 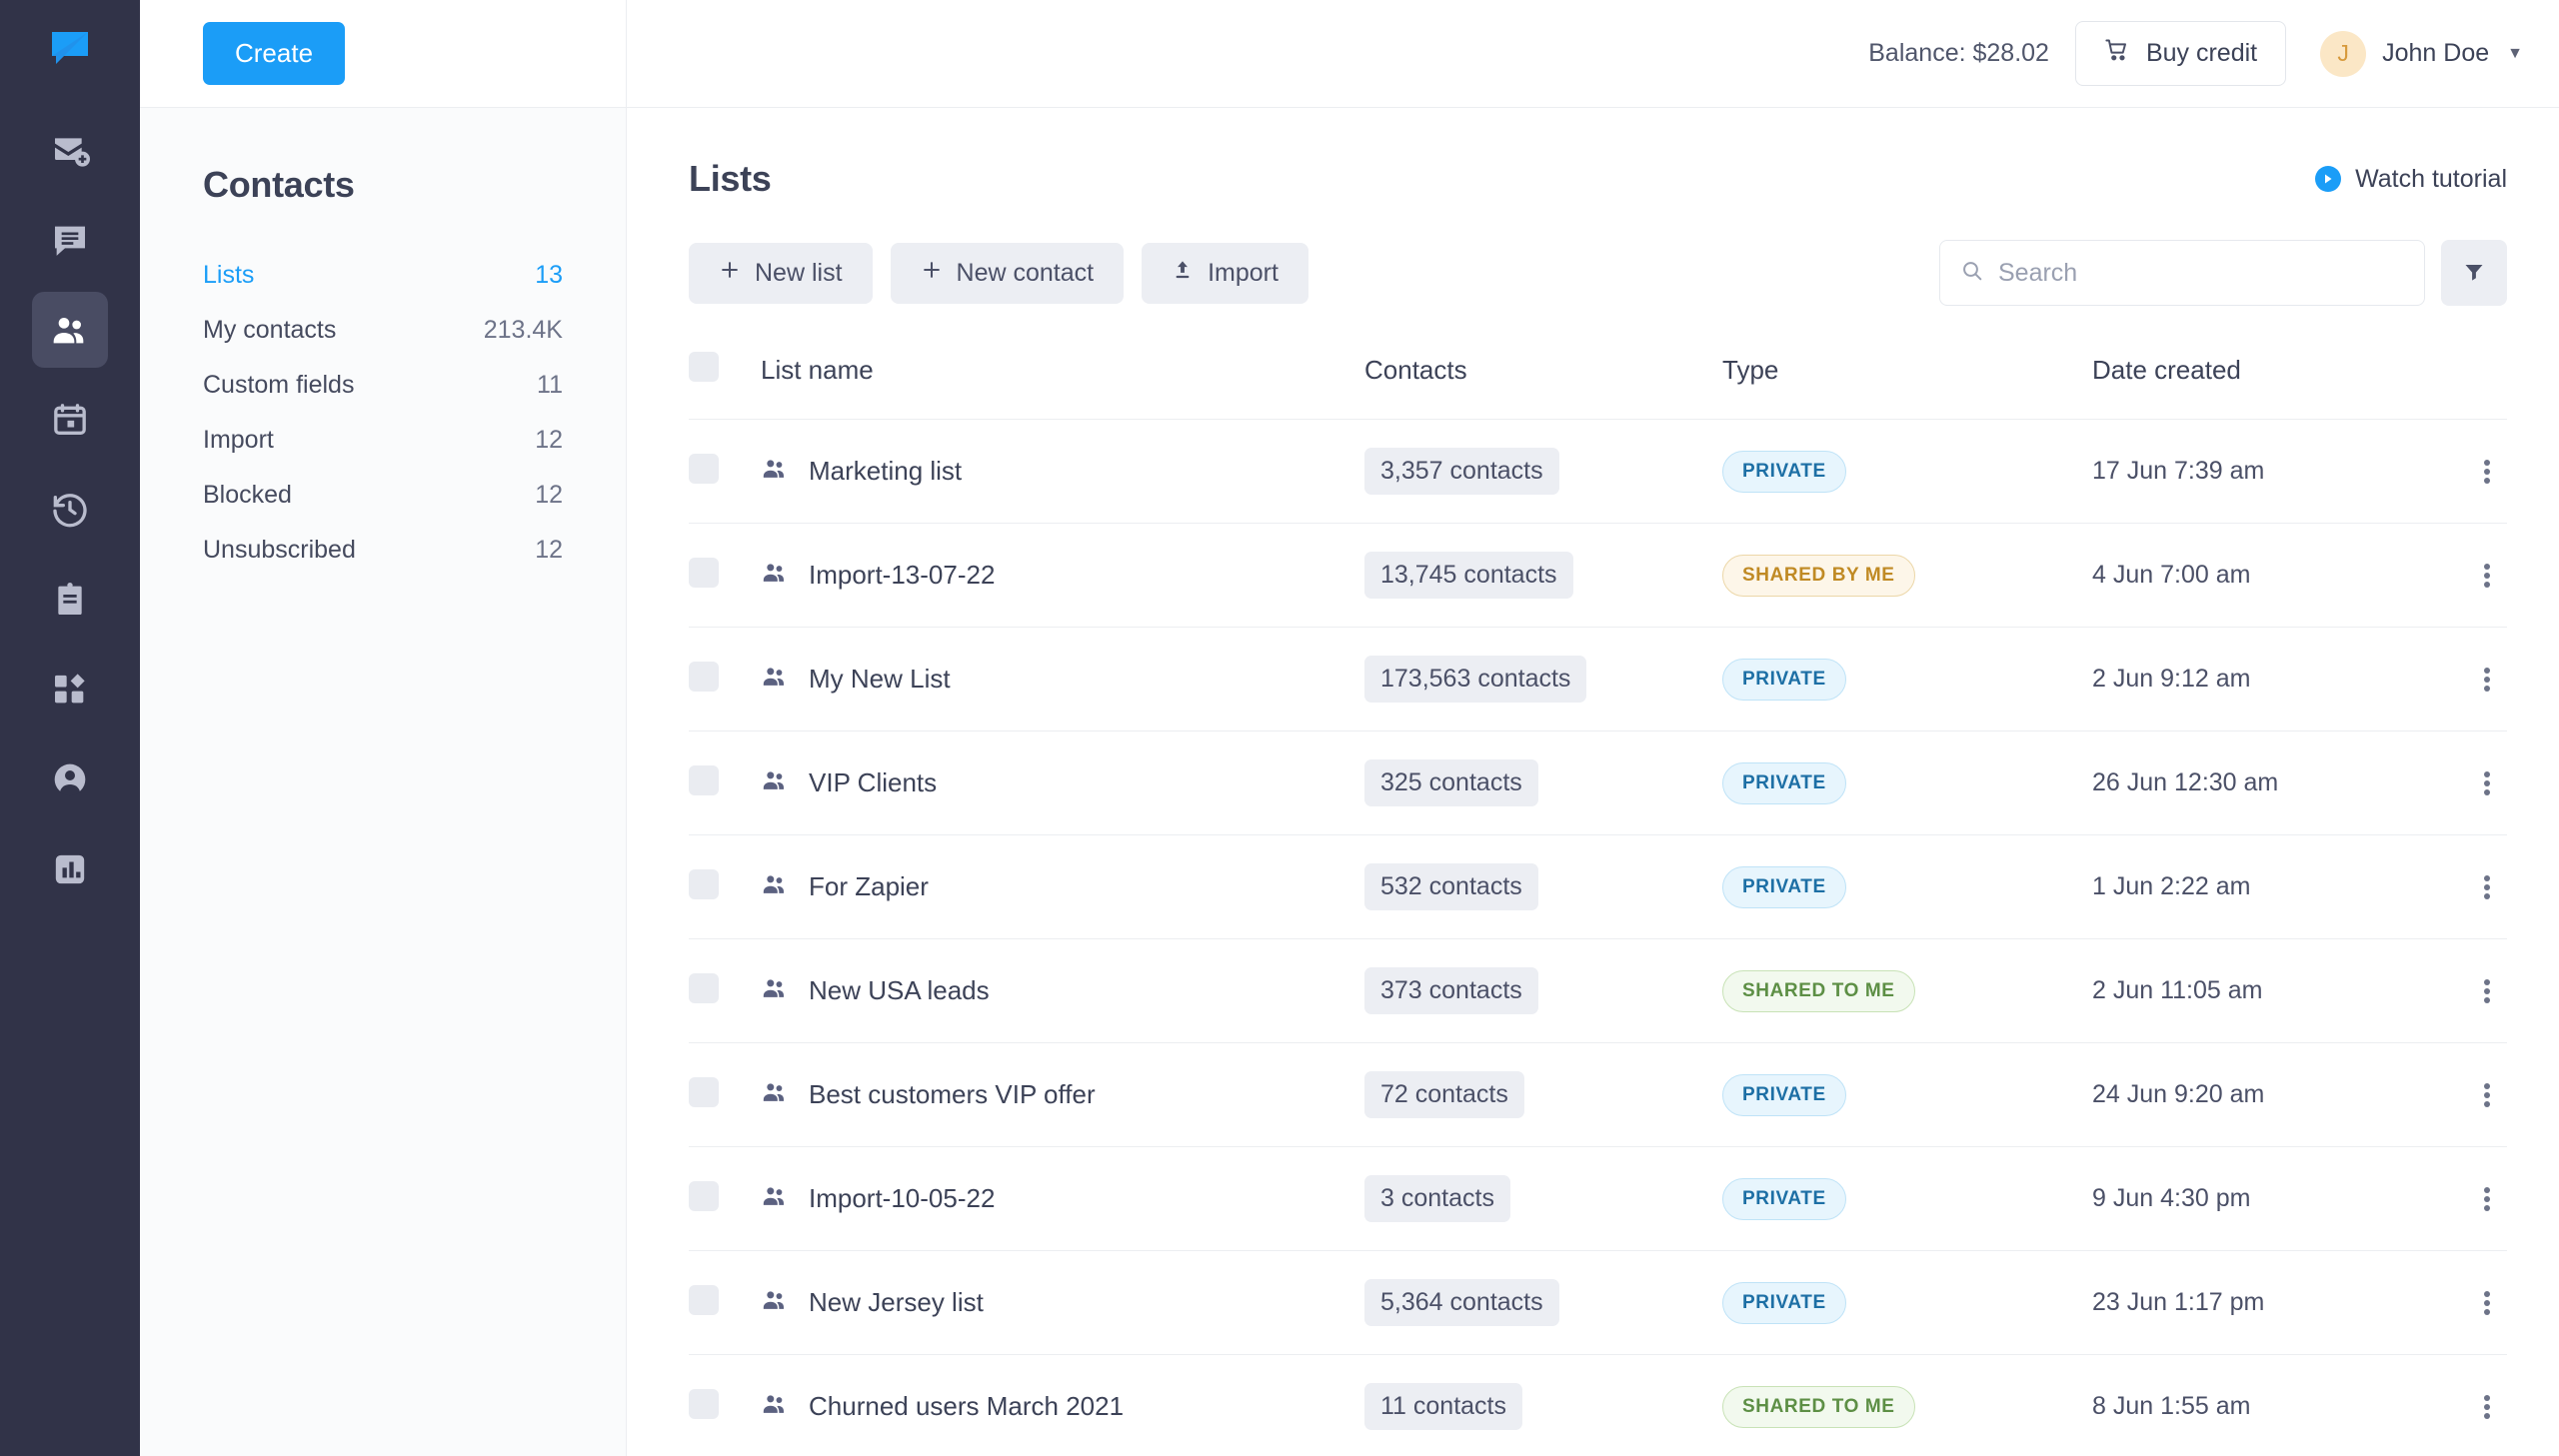 I want to click on clipboard-icon, so click(x=70, y=600).